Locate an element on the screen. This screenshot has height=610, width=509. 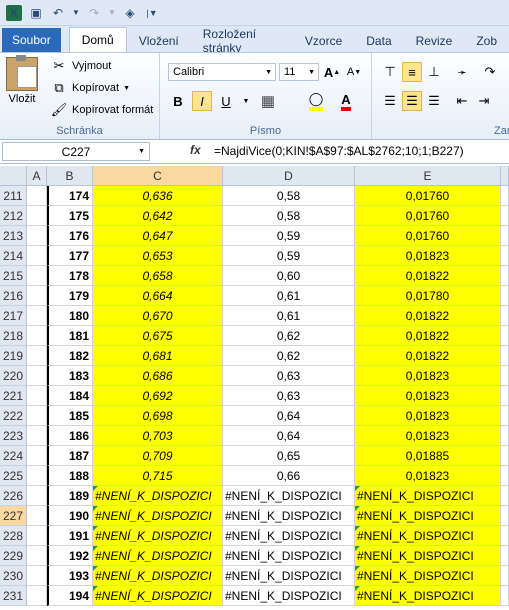
name-box: C227 ▼ is located at coordinates (76, 151).